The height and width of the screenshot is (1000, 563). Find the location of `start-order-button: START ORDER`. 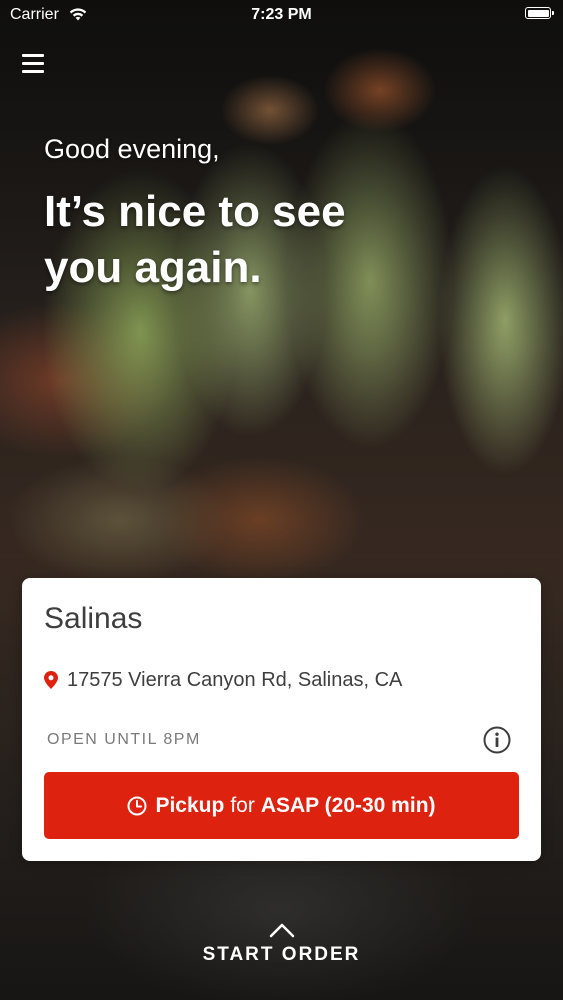

start-order-button: START ORDER is located at coordinates (281, 944).